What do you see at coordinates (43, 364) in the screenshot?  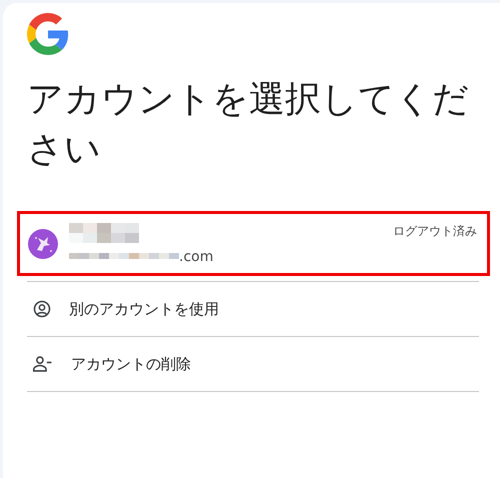 I see `remove-person-icon` at bounding box center [43, 364].